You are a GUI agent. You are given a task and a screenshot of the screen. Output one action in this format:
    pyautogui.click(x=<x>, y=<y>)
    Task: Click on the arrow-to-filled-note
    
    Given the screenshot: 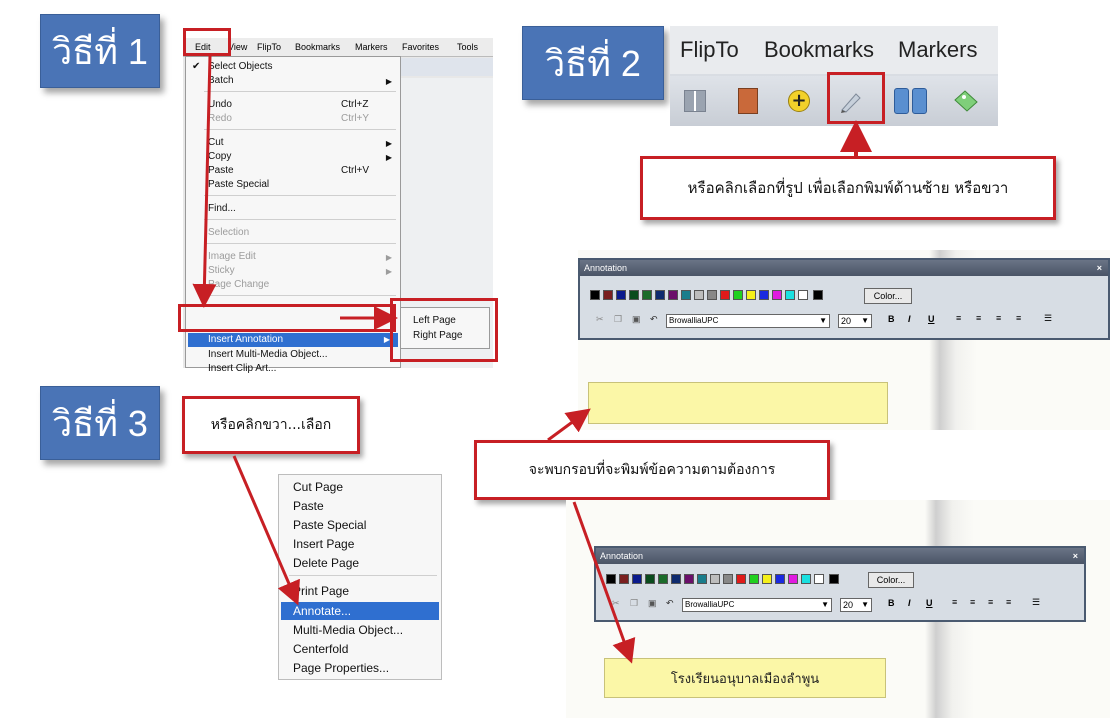 What is the action you would take?
    pyautogui.click(x=604, y=582)
    